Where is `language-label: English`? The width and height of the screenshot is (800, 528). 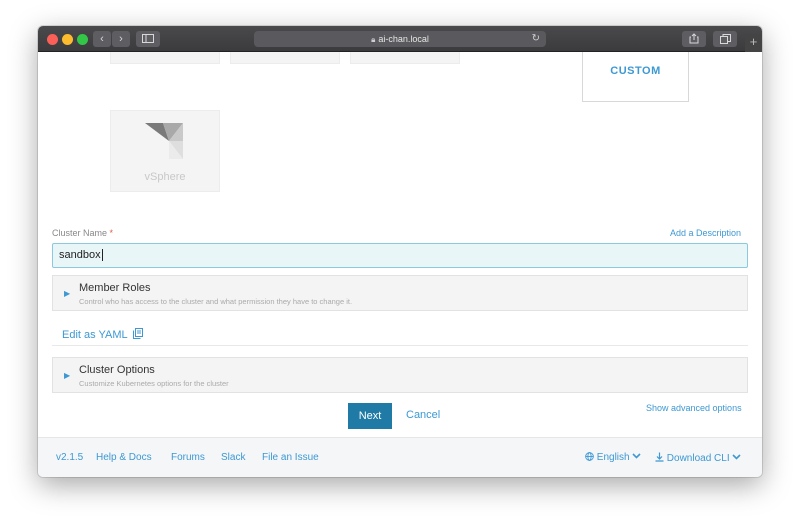
language-label: English is located at coordinates (613, 457).